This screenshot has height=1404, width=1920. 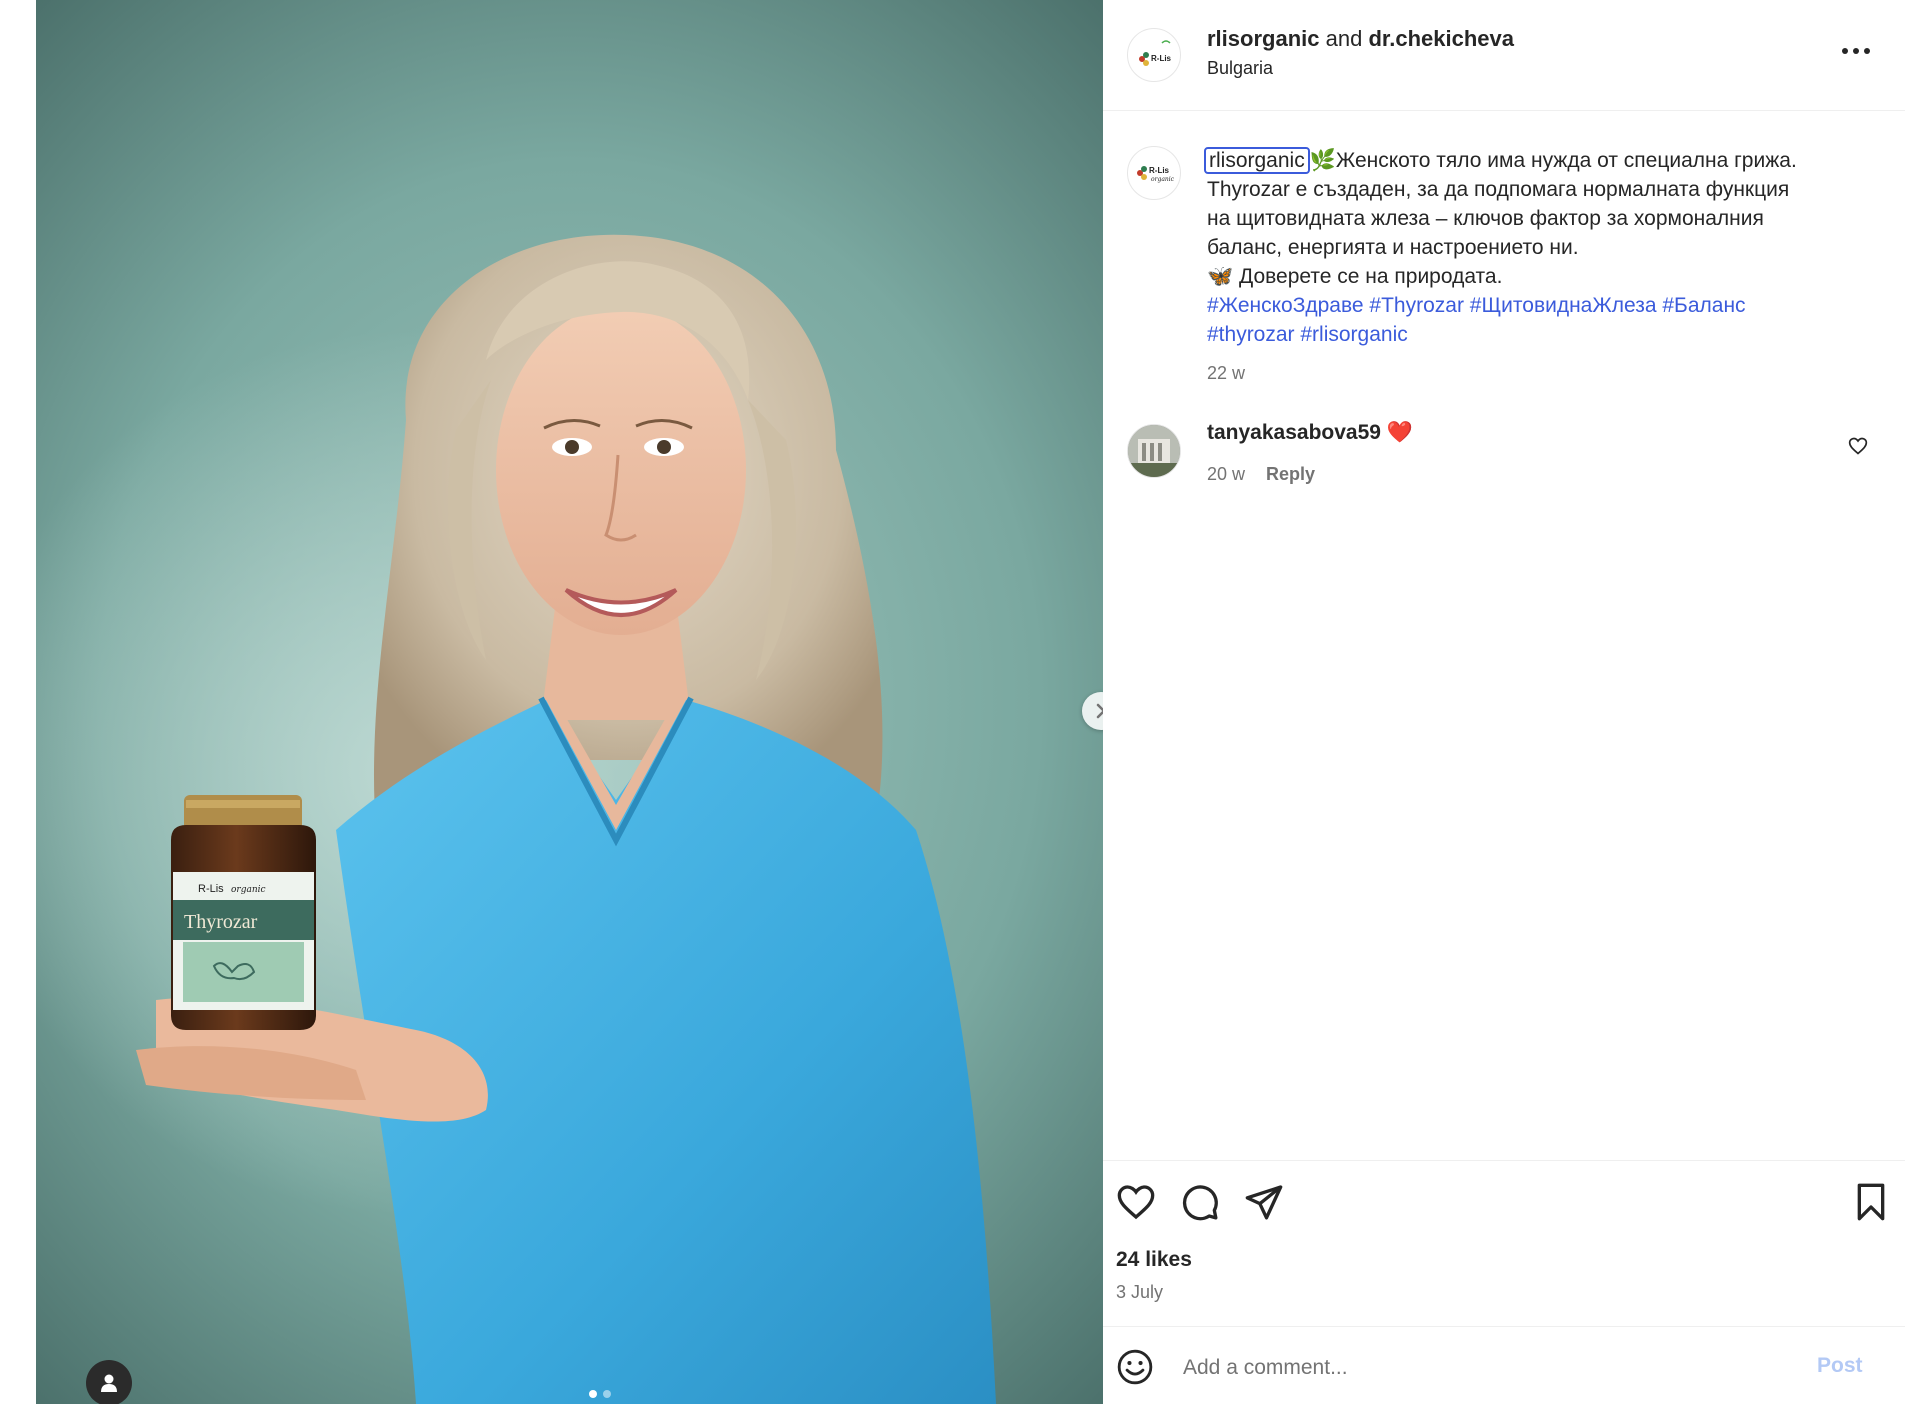 What do you see at coordinates (1912, 702) in the screenshot?
I see `page-margin` at bounding box center [1912, 702].